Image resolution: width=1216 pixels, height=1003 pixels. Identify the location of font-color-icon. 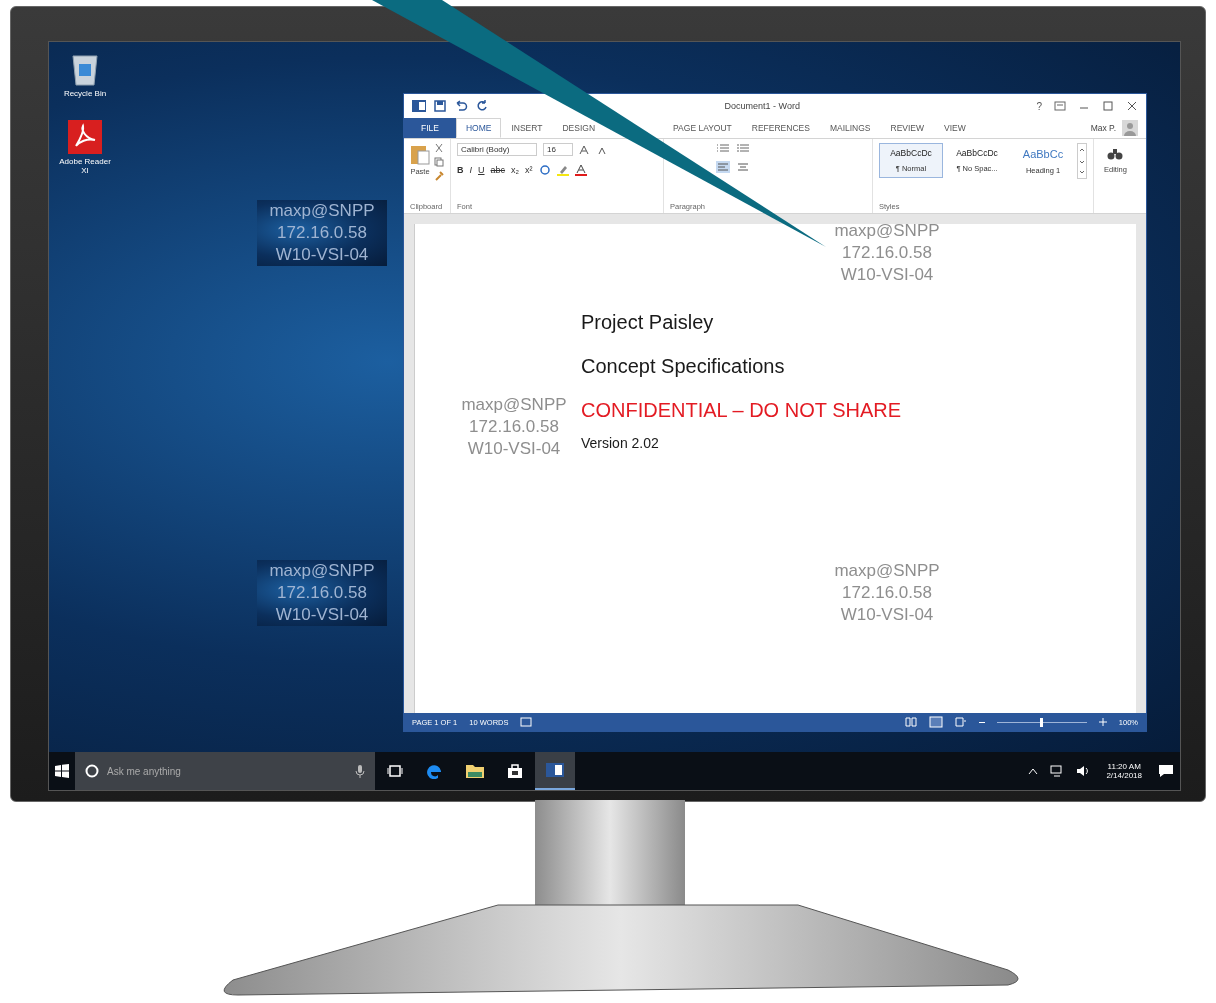
(580, 170).